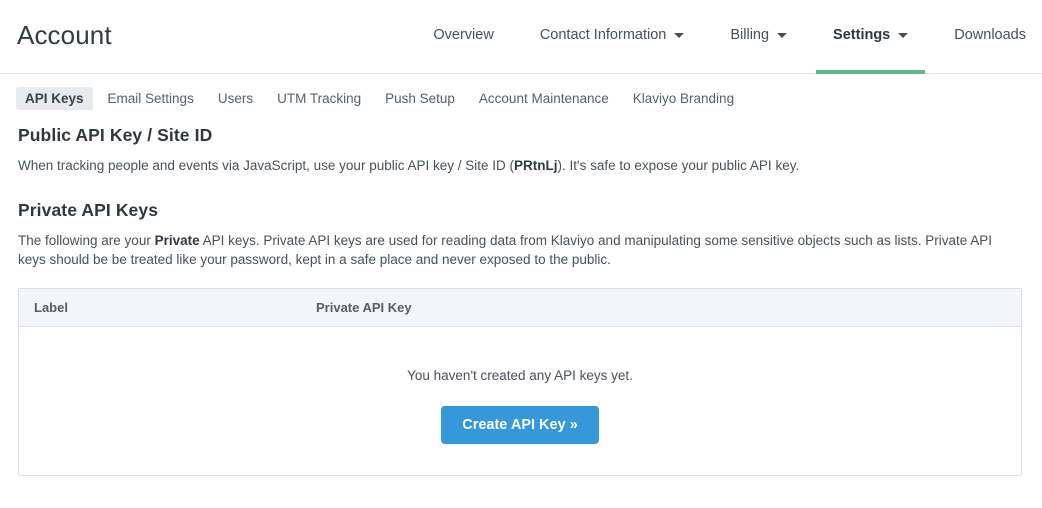 This screenshot has width=1042, height=508. I want to click on table-header-row: Label Private API Key, so click(520, 308).